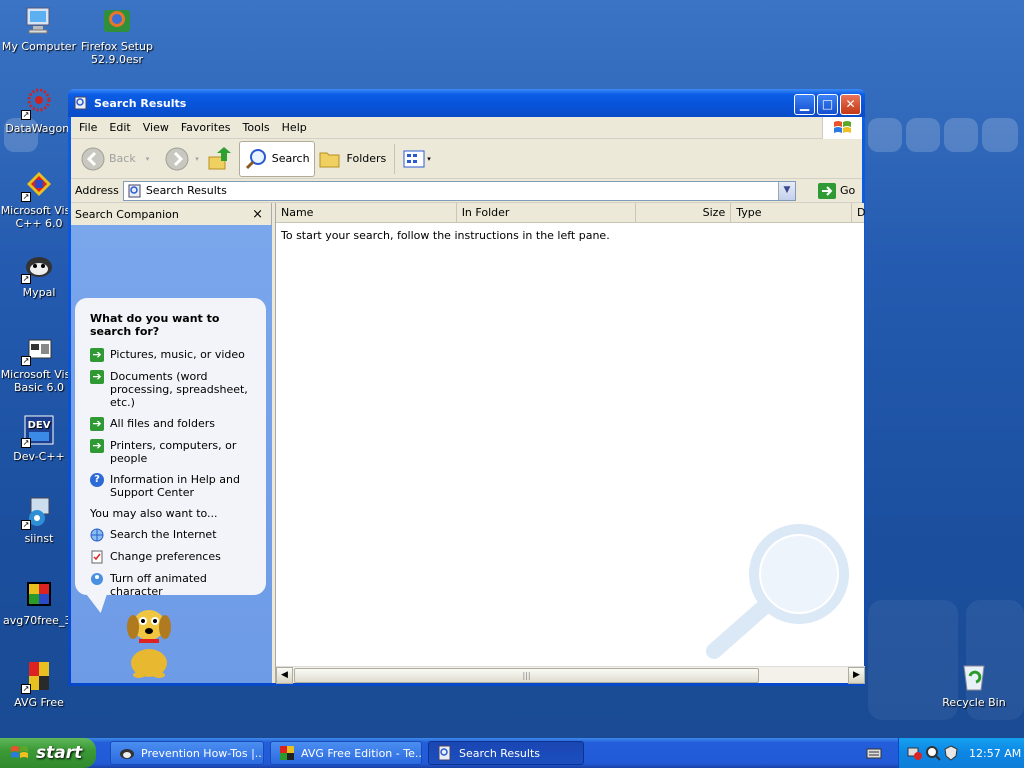 The image size is (1024, 768). What do you see at coordinates (117, 35) in the screenshot?
I see `desktop-icon-firefox-setup: Firefox Setup 52.9.0esr` at bounding box center [117, 35].